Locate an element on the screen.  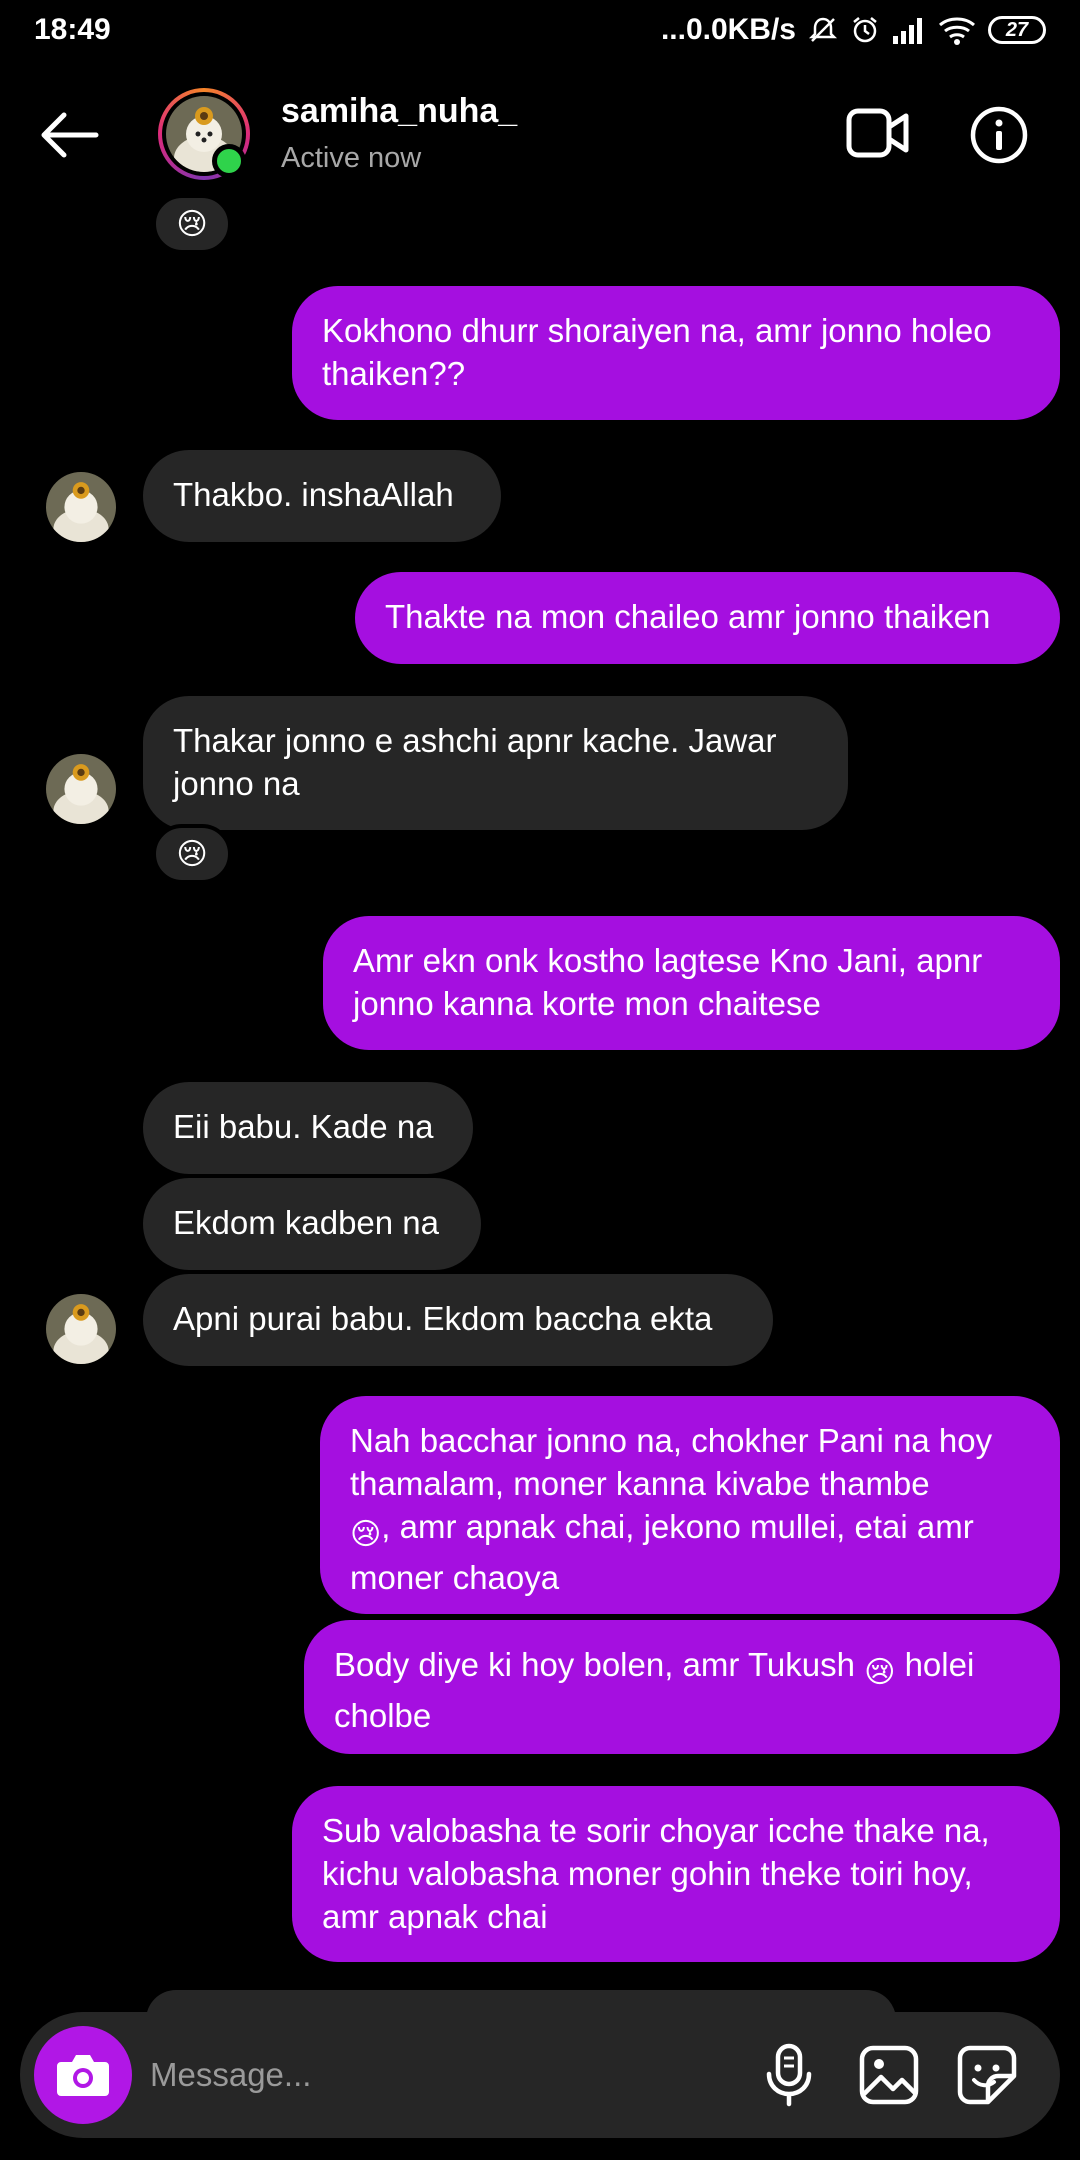
info-button is located at coordinates (999, 135).